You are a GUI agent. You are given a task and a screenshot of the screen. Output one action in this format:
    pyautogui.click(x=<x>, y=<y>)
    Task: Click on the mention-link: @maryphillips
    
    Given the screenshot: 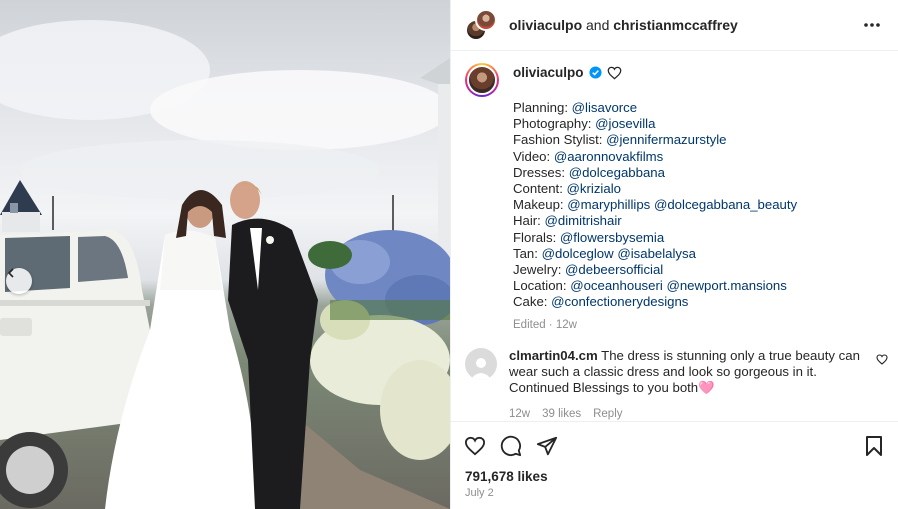 What is the action you would take?
    pyautogui.click(x=608, y=204)
    